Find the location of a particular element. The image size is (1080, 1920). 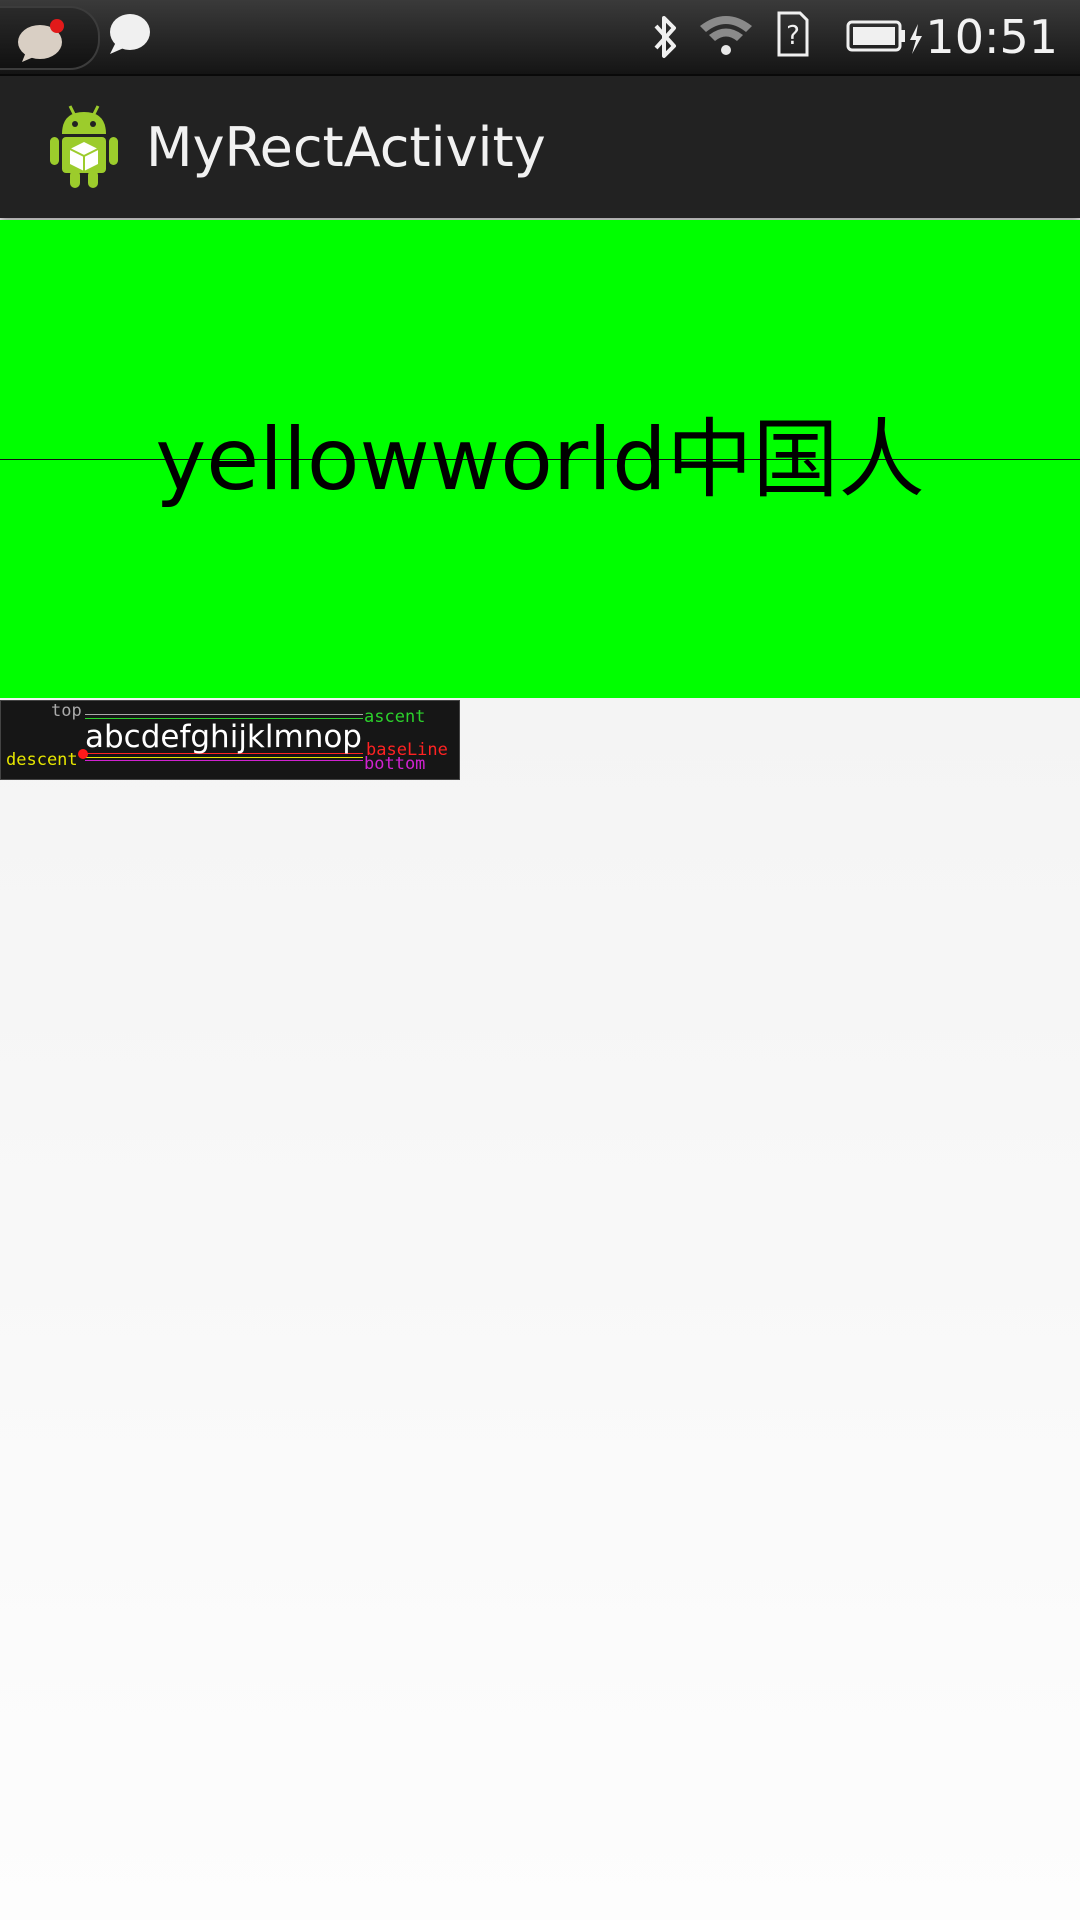

canvas-text: yellowworld中国人 is located at coordinates (540, 460).